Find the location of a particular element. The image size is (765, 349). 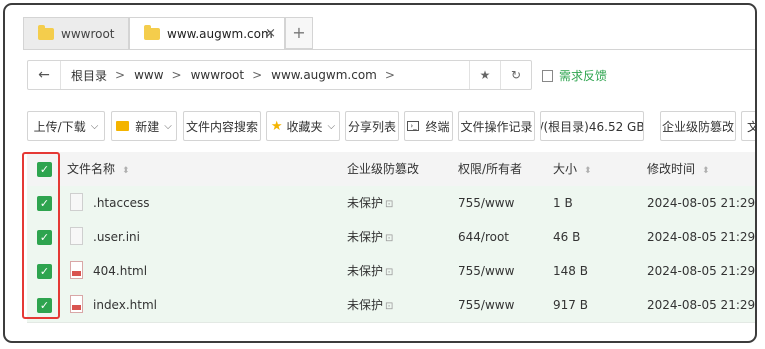

file-name: .htaccess is located at coordinates (121, 203).